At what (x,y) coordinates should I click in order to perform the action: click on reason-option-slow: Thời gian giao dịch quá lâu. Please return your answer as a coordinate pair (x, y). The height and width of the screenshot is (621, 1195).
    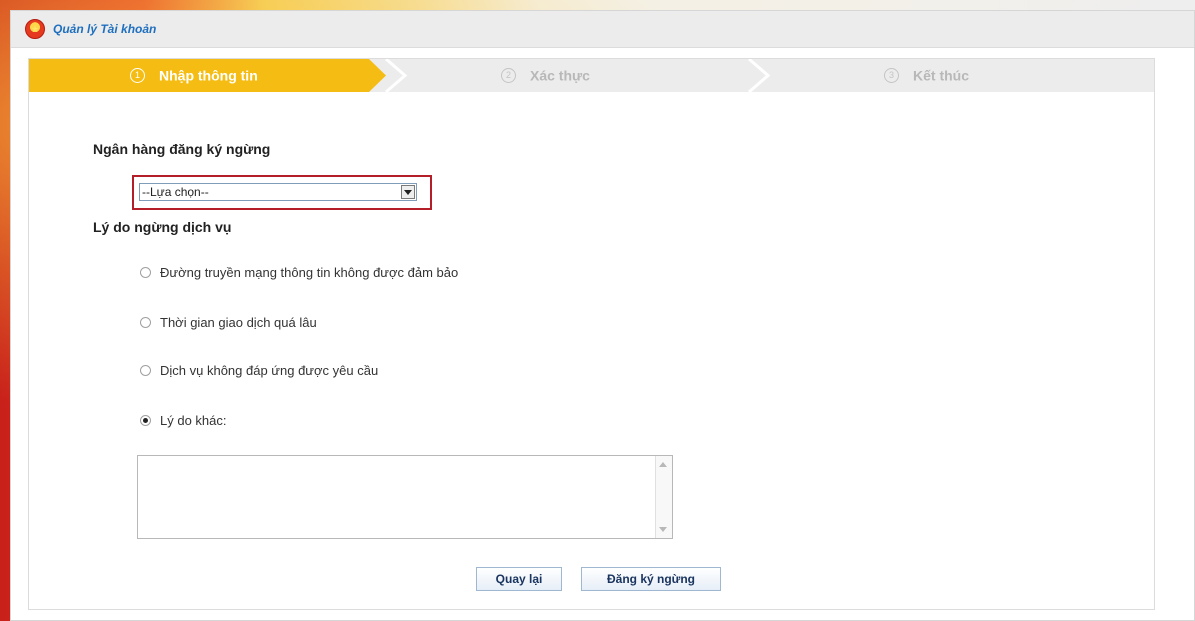
    Looking at the image, I should click on (228, 322).